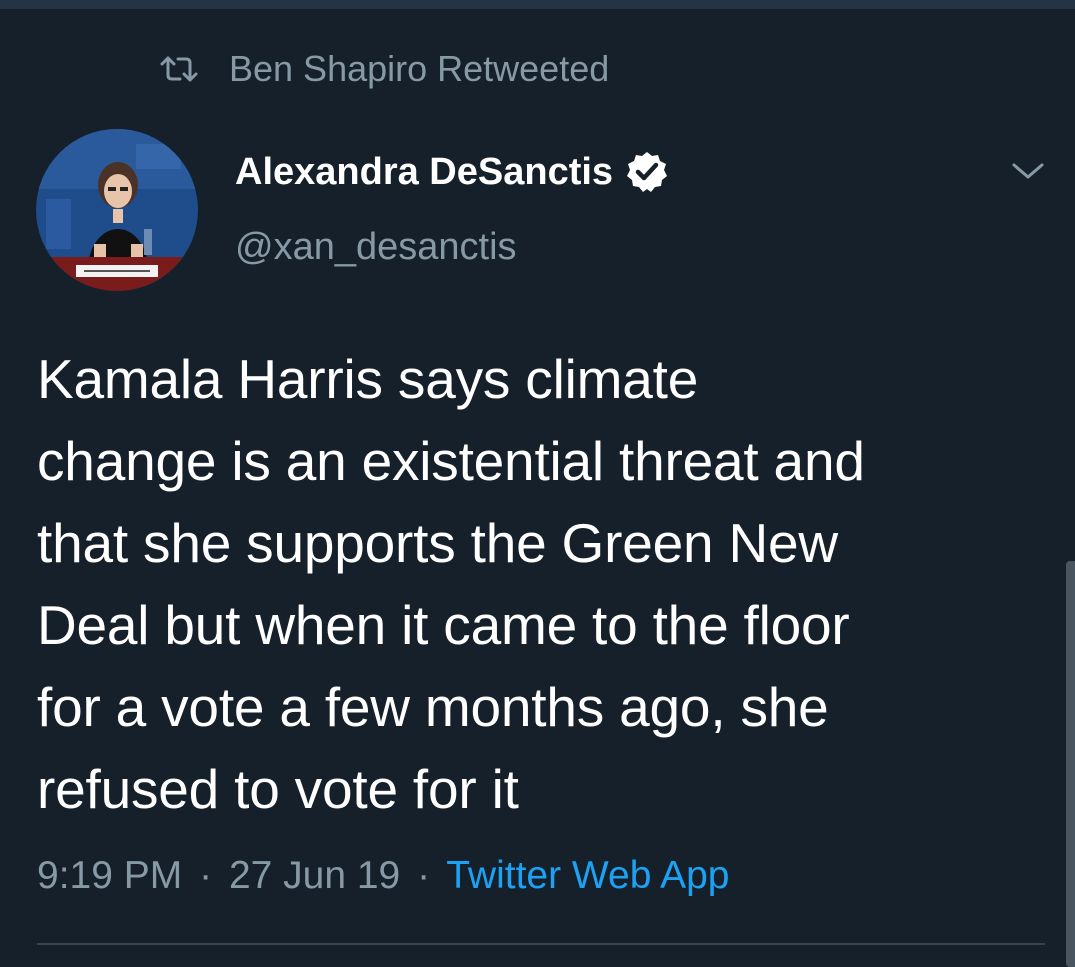 The width and height of the screenshot is (1075, 967). I want to click on retweet-icon, so click(179, 69).